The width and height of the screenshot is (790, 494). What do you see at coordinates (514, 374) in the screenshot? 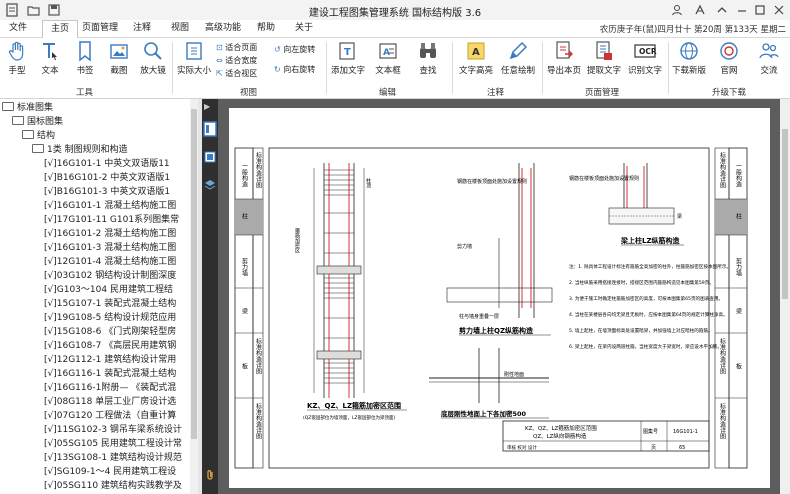
I see `ground-label: 刚性地面` at bounding box center [514, 374].